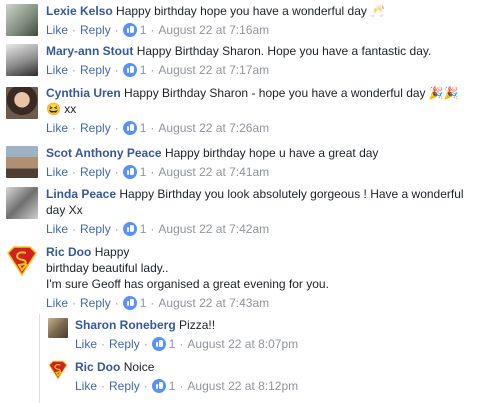  I want to click on timestamp: August 22 at 7:16am, so click(213, 30).